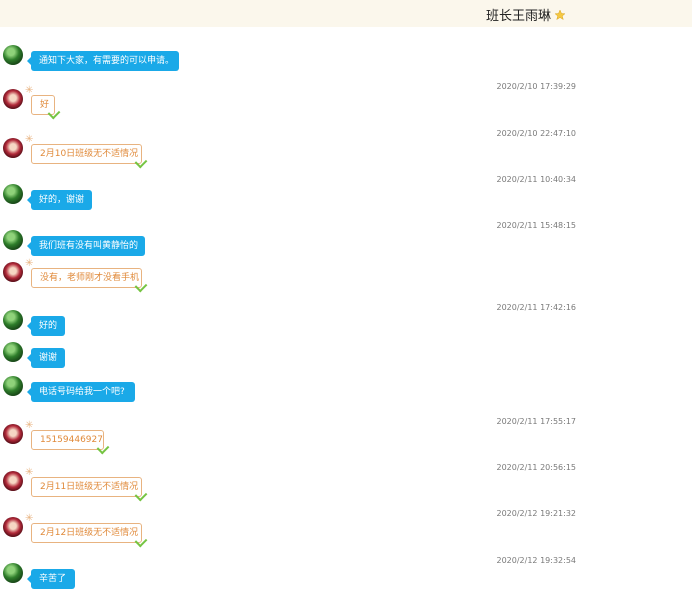 The image size is (692, 601). What do you see at coordinates (67, 440) in the screenshot?
I see `student-message-bubble: 15159446927` at bounding box center [67, 440].